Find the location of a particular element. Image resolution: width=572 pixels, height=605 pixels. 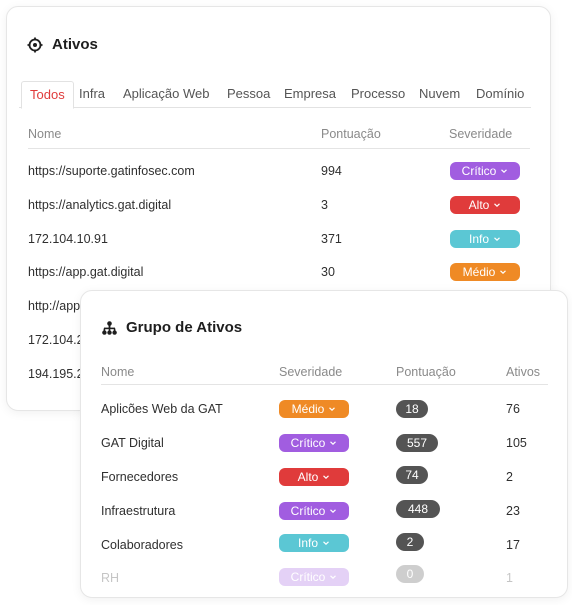

score-pill: 2 is located at coordinates (410, 542).